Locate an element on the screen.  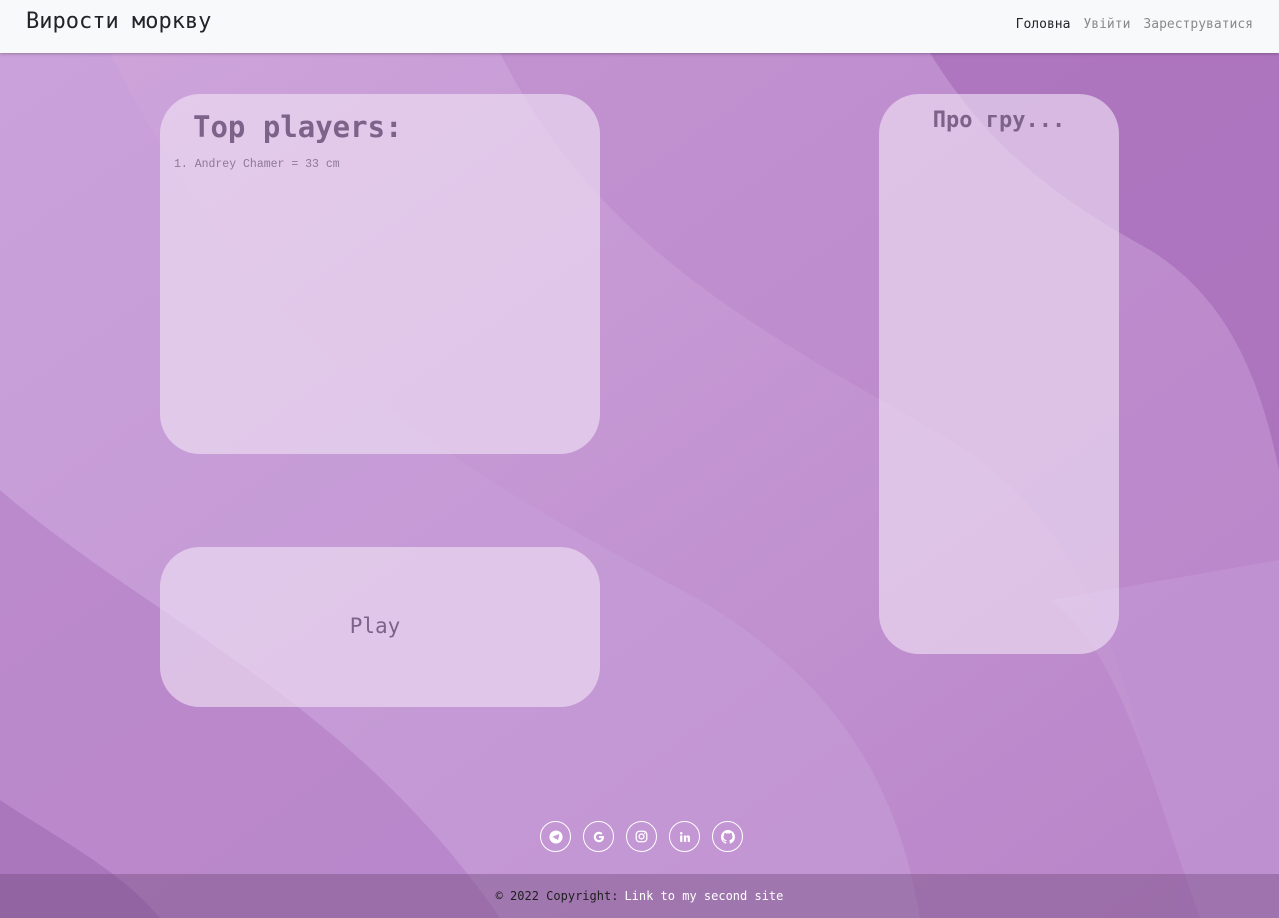
top-players-list: 1. Andrey Chamer = 33 cm is located at coordinates (257, 165).